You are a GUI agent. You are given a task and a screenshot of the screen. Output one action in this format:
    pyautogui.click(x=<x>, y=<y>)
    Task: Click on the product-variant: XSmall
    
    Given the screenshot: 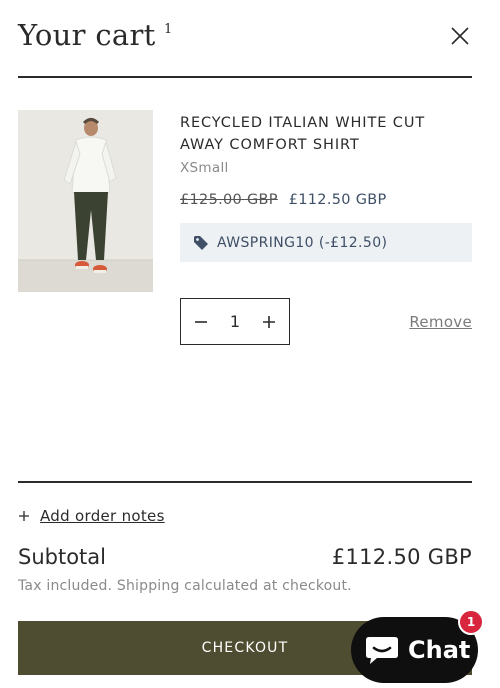 What is the action you would take?
    pyautogui.click(x=204, y=168)
    